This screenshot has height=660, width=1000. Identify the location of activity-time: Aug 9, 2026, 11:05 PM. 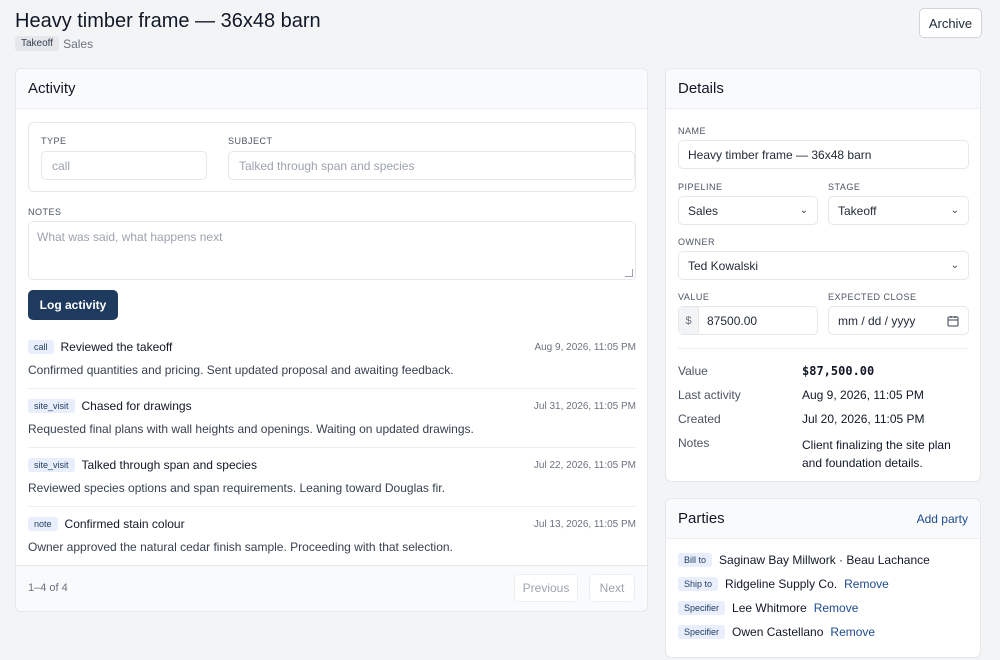
(585, 347).